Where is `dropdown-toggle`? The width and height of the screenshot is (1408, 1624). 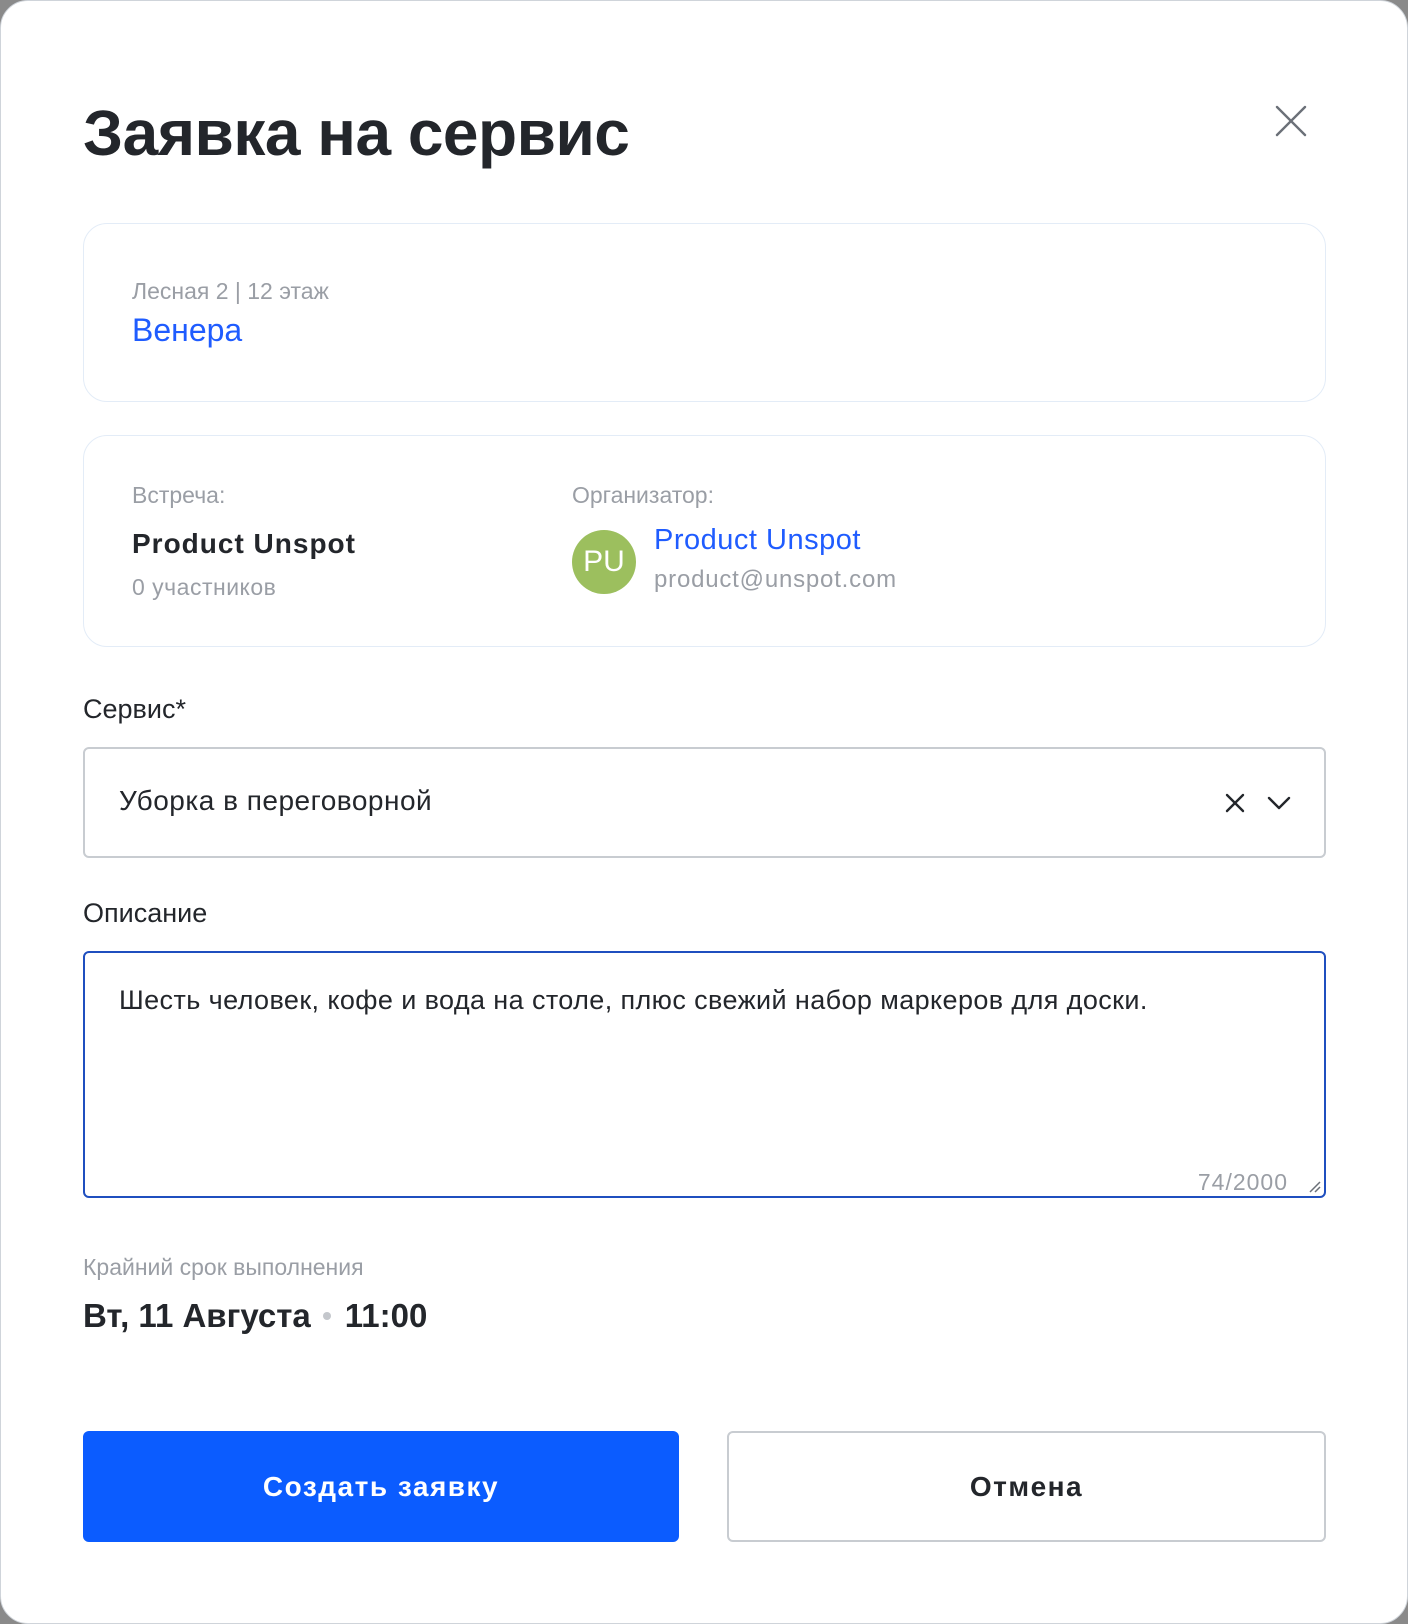
dropdown-toggle is located at coordinates (1279, 803).